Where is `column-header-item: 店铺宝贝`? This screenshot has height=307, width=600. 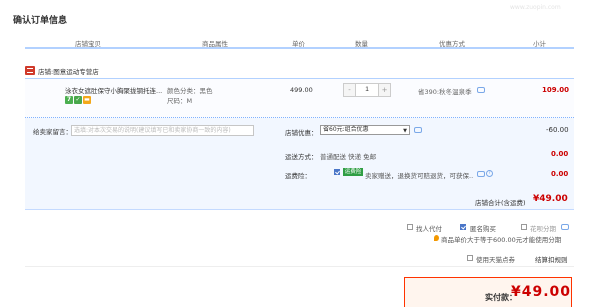 column-header-item: 店铺宝贝 is located at coordinates (88, 44).